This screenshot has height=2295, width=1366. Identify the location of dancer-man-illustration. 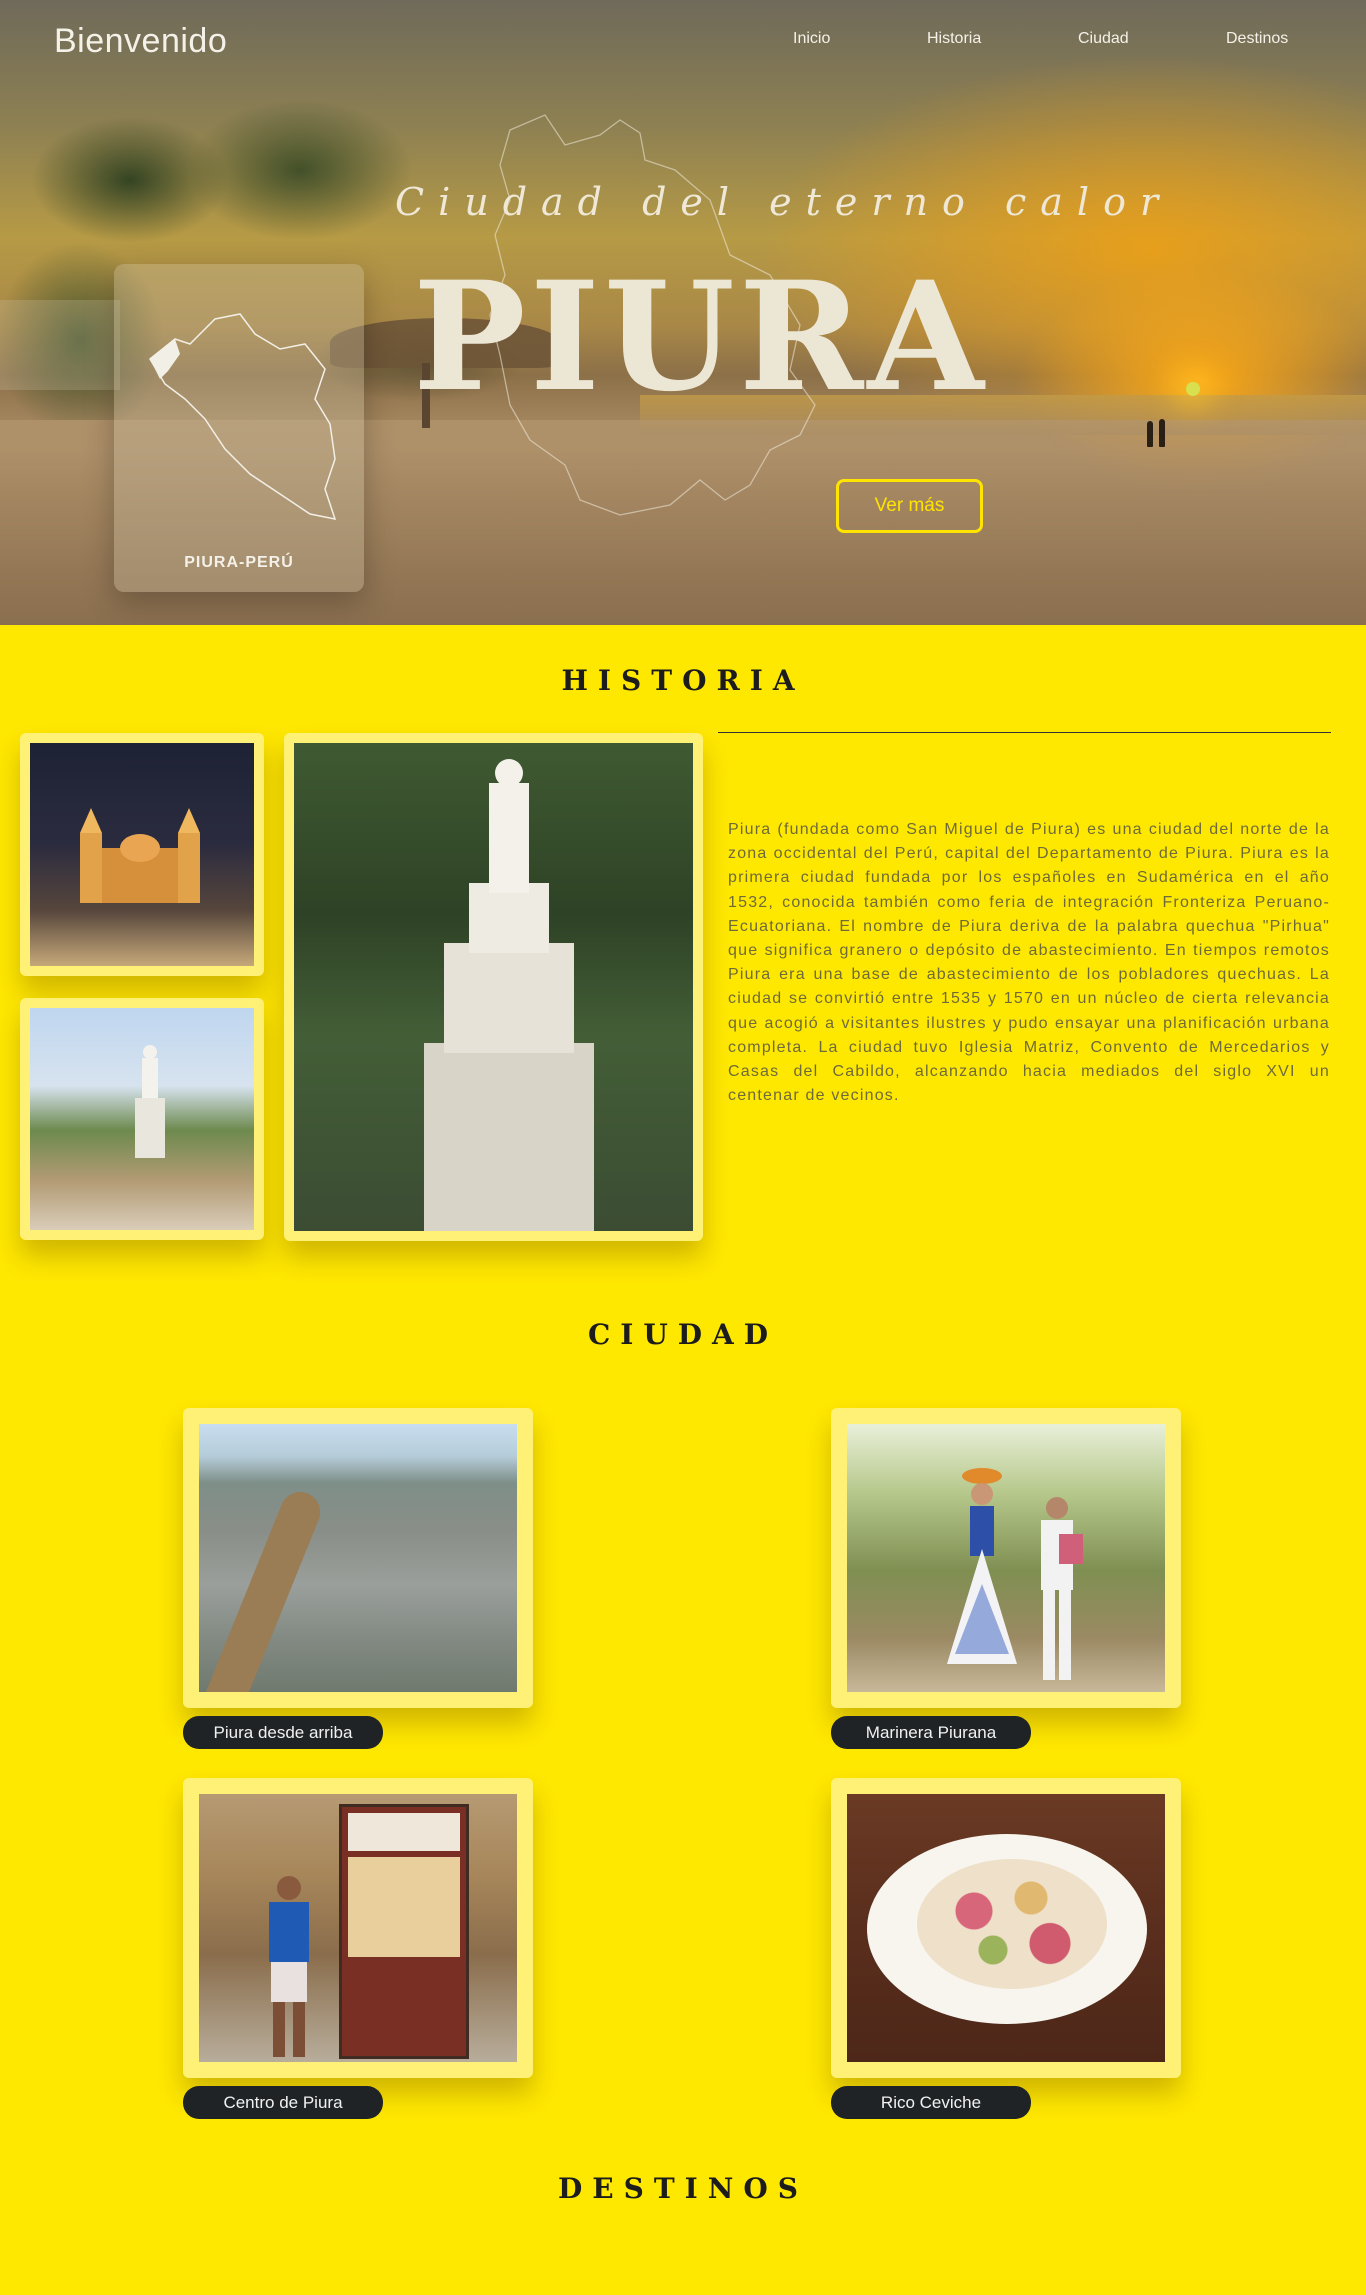
(1062, 1588).